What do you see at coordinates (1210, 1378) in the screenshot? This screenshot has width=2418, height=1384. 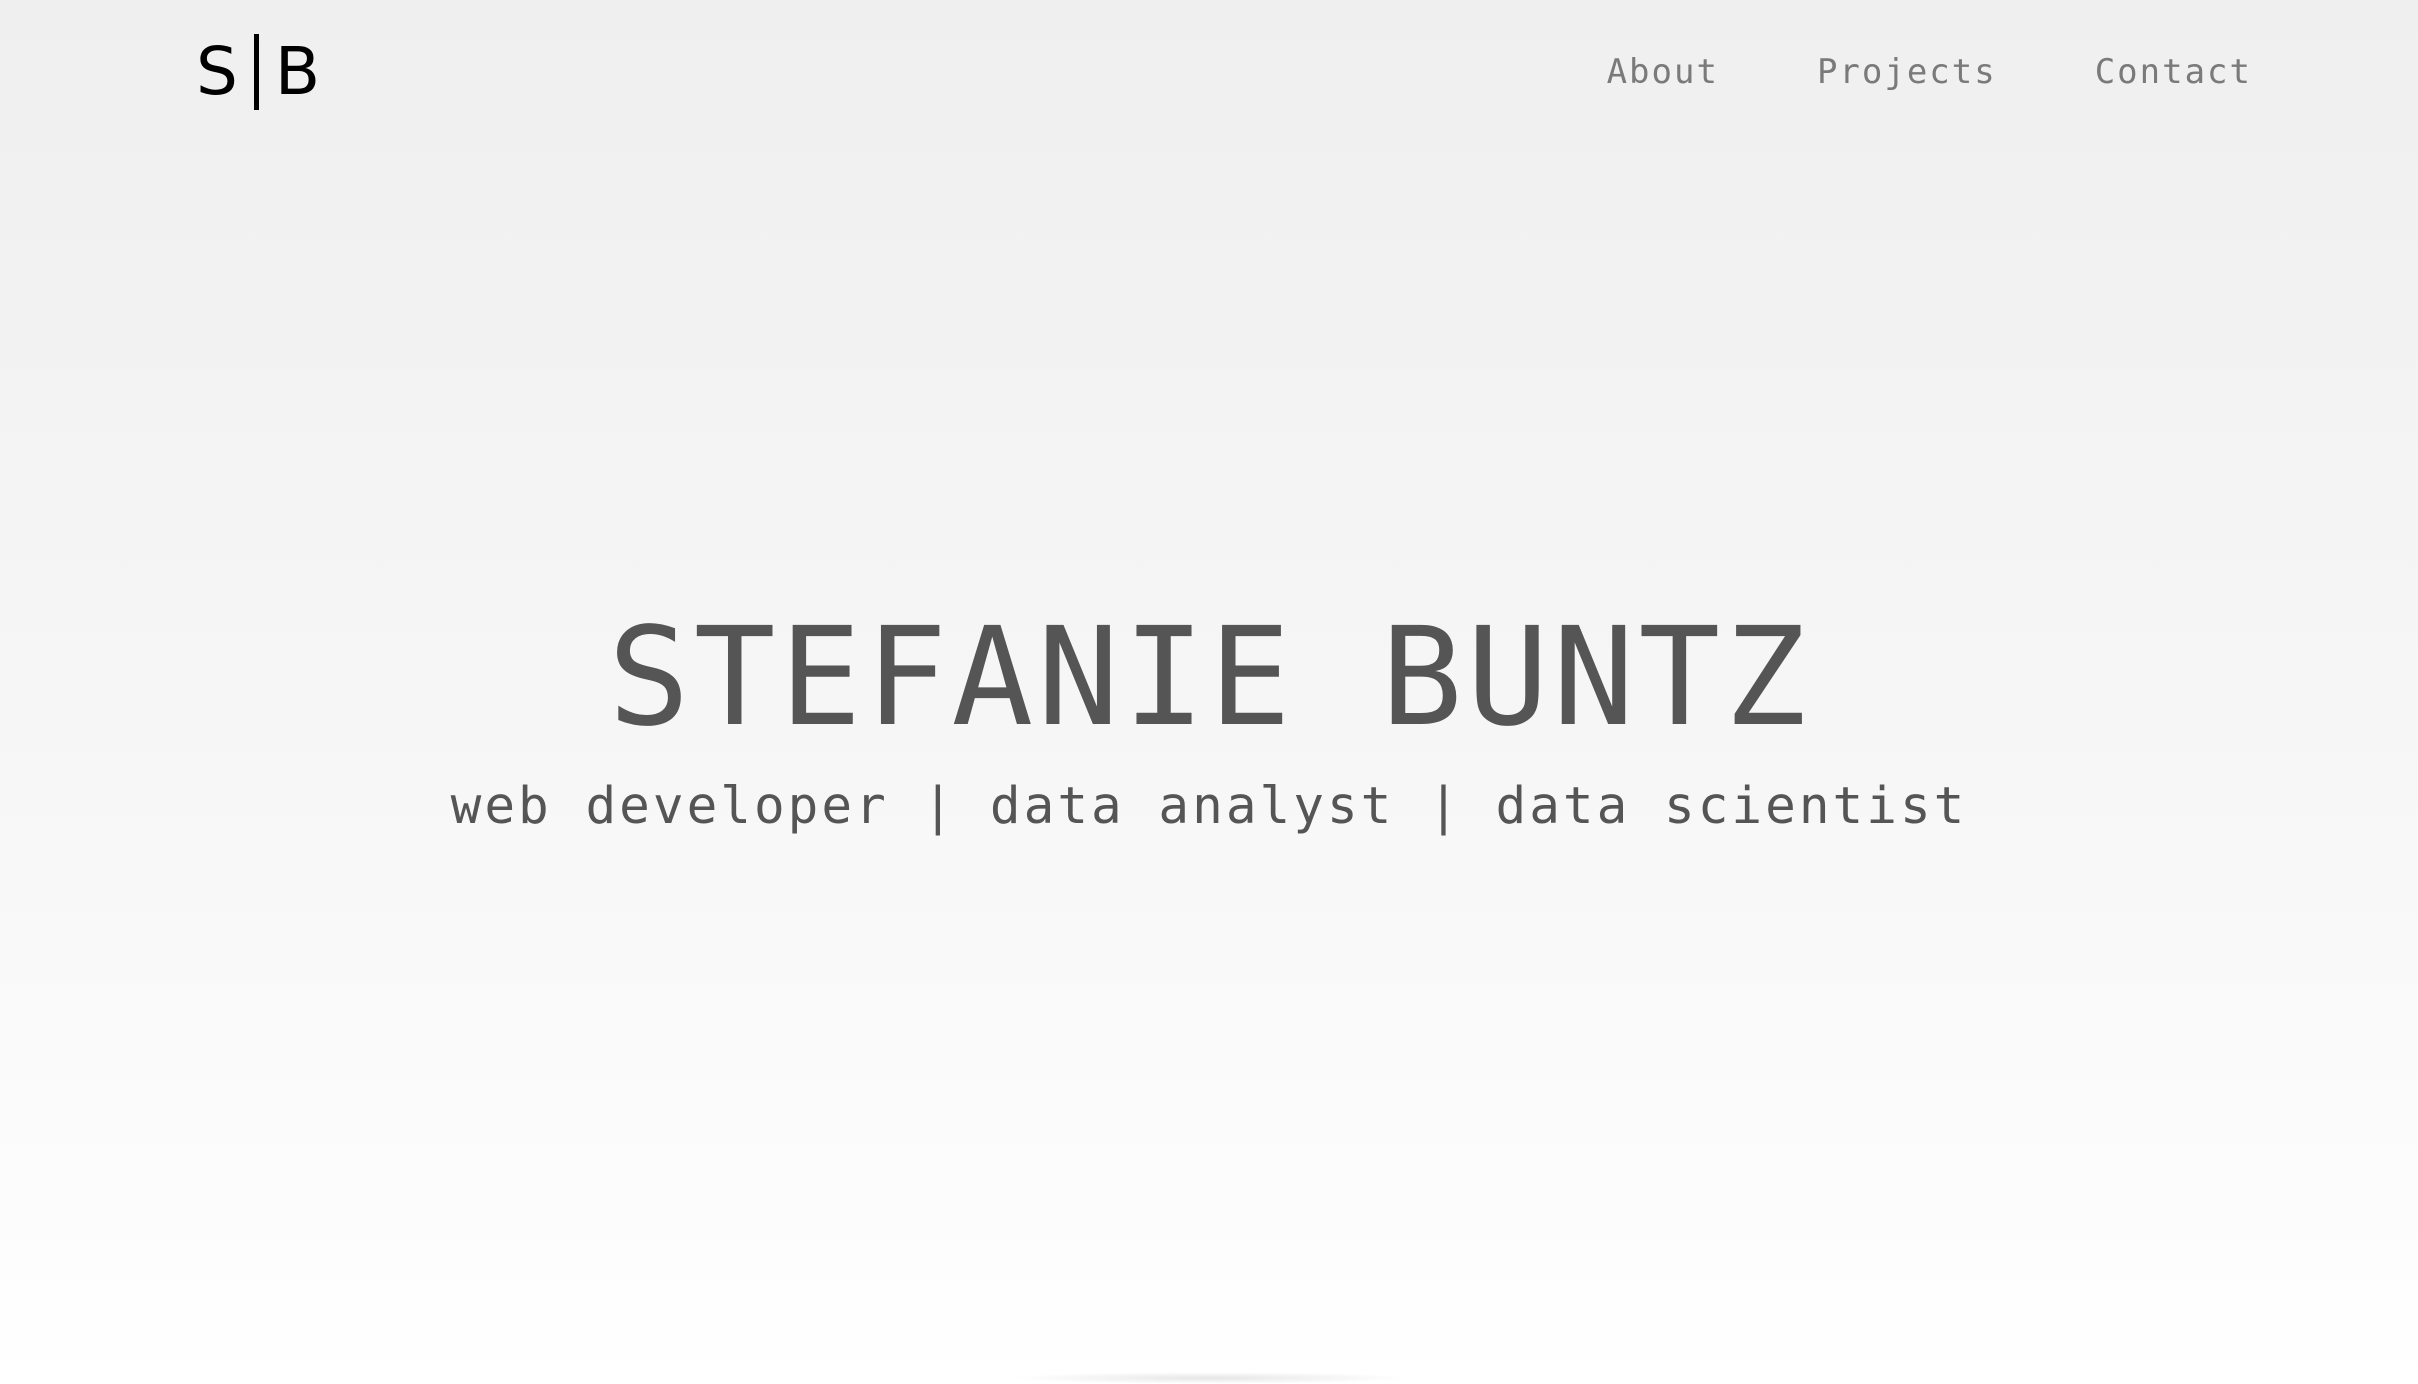 I see `section-edge-shadow` at bounding box center [1210, 1378].